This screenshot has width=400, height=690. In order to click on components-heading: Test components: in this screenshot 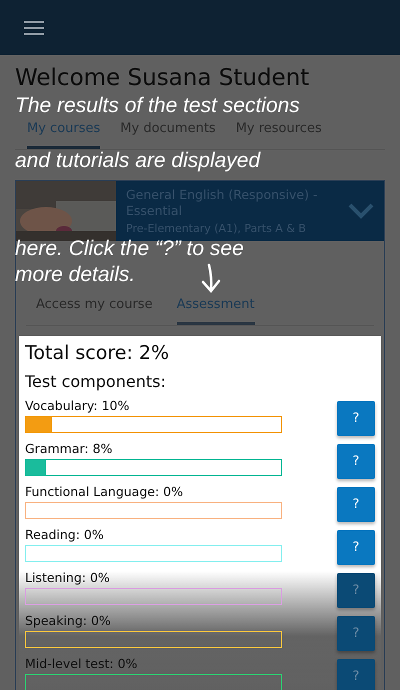, I will do `click(96, 381)`.